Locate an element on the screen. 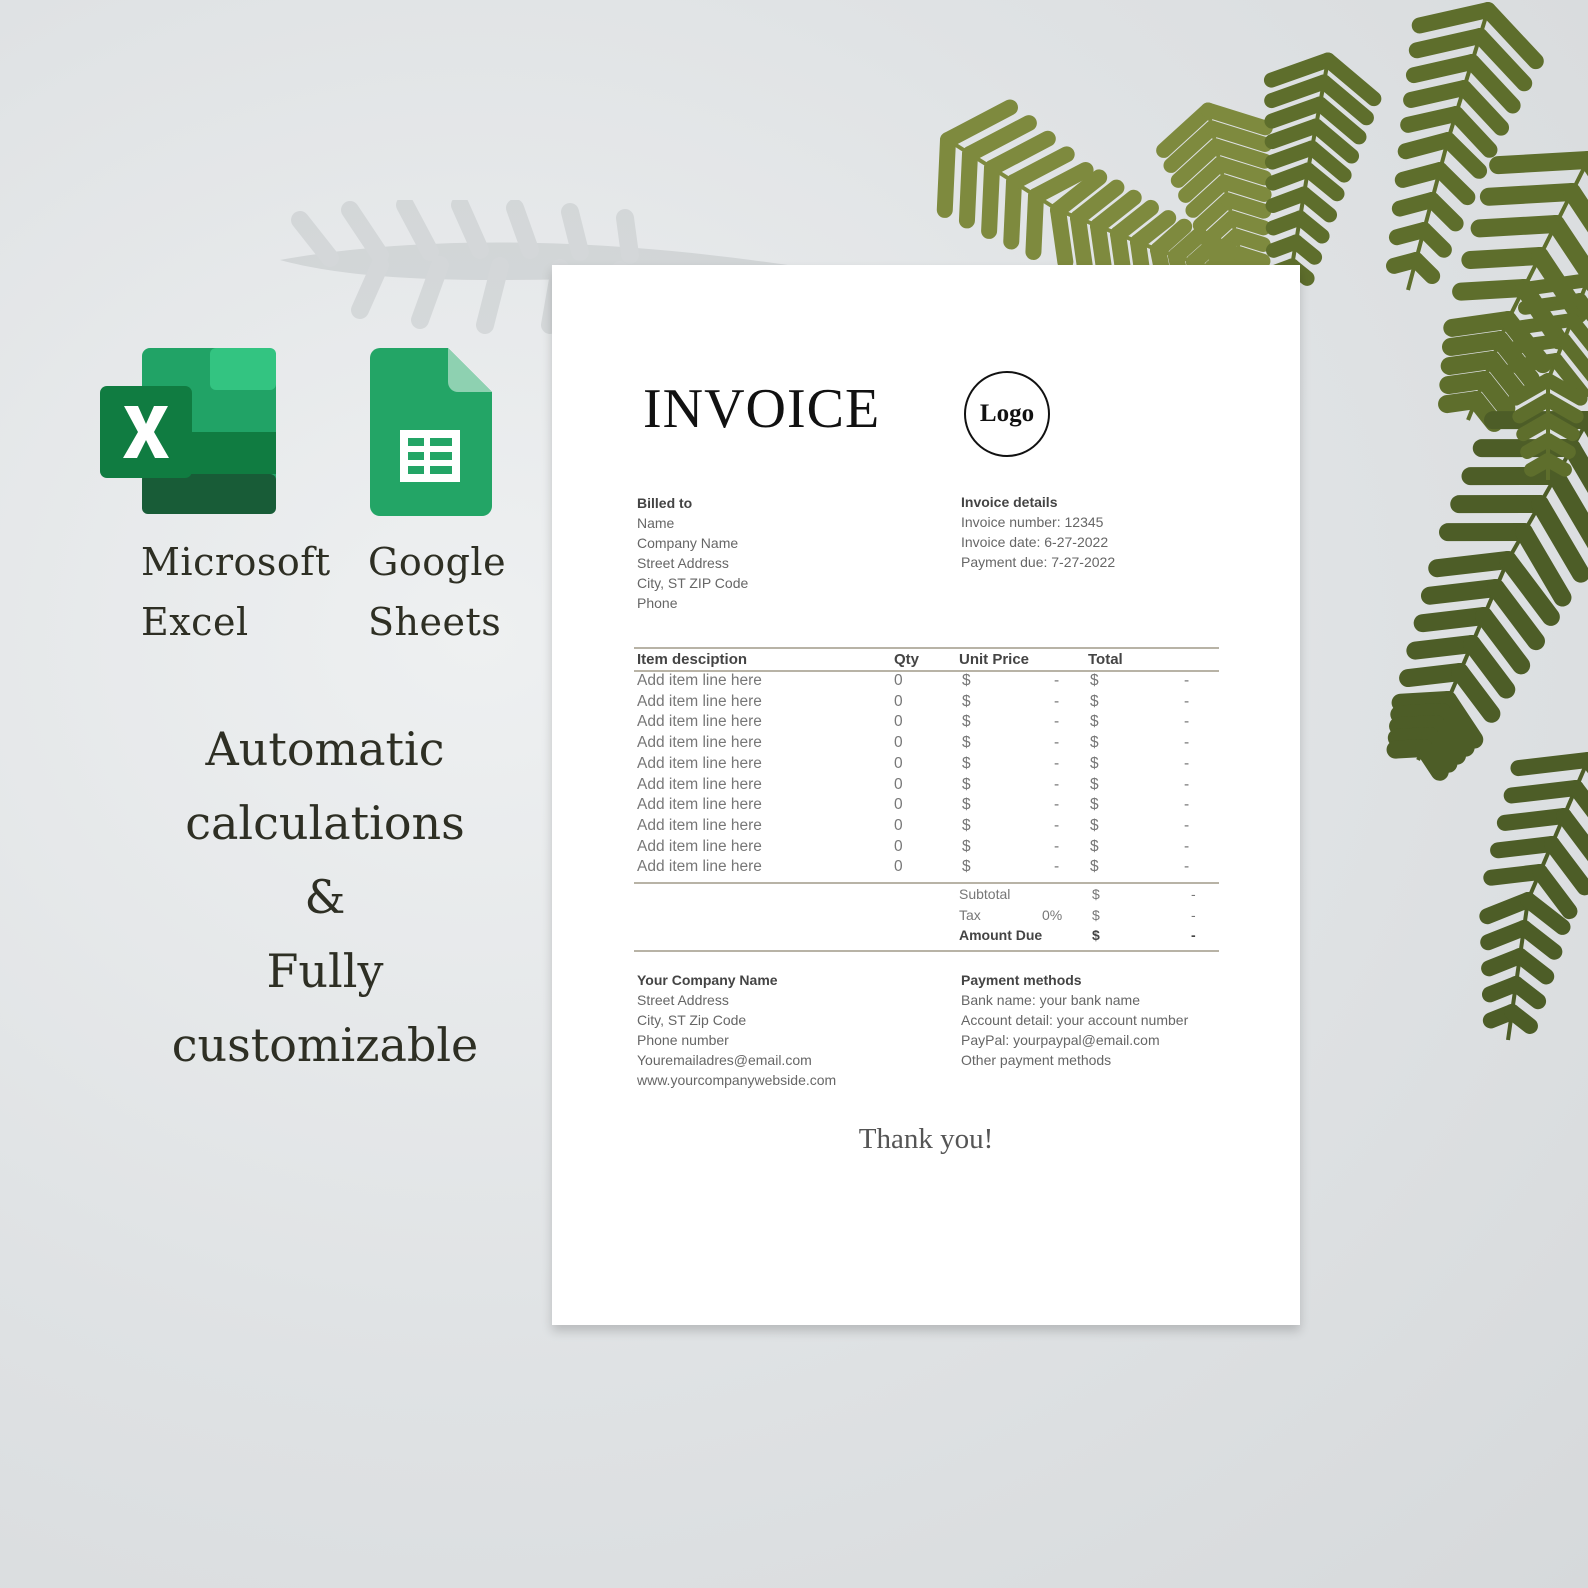 Image resolution: width=1588 pixels, height=1588 pixels. billed-to-line: City, ST ZIP Code is located at coordinates (693, 583).